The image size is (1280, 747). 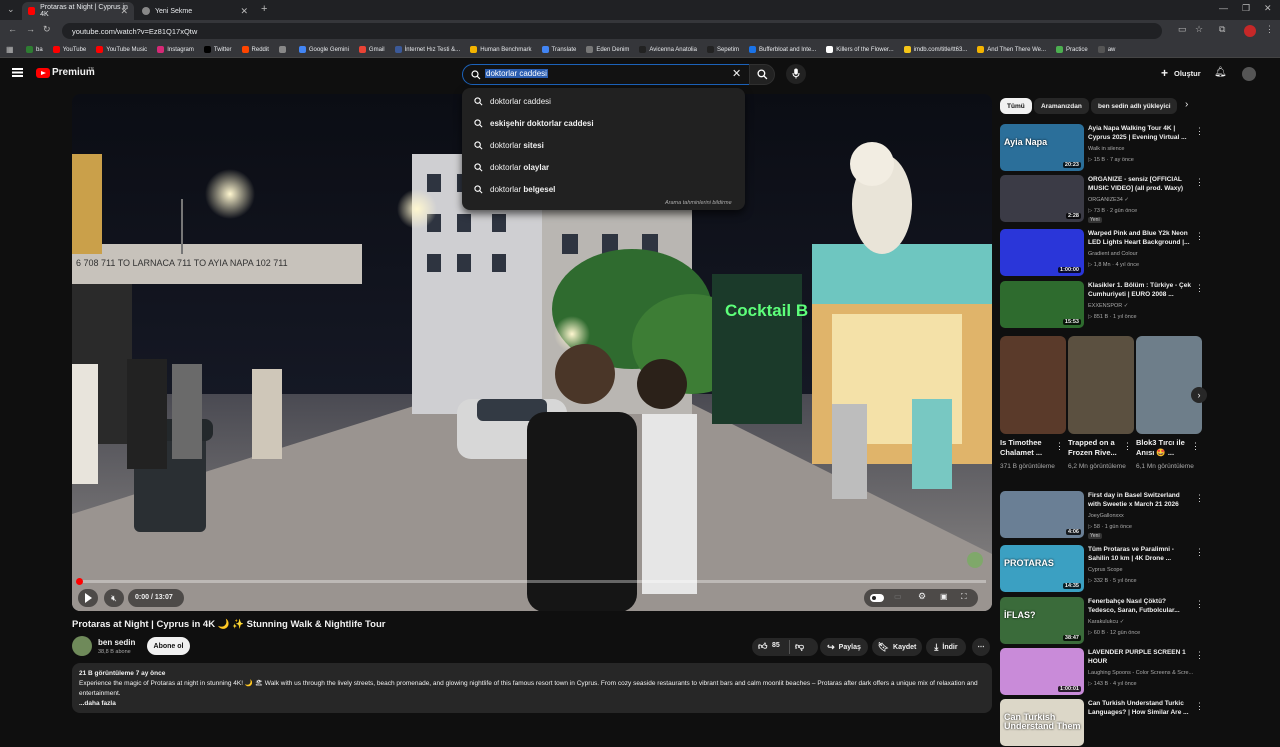 What do you see at coordinates (668, 49) in the screenshot?
I see `bookmark-item: Avicenna Anatolia` at bounding box center [668, 49].